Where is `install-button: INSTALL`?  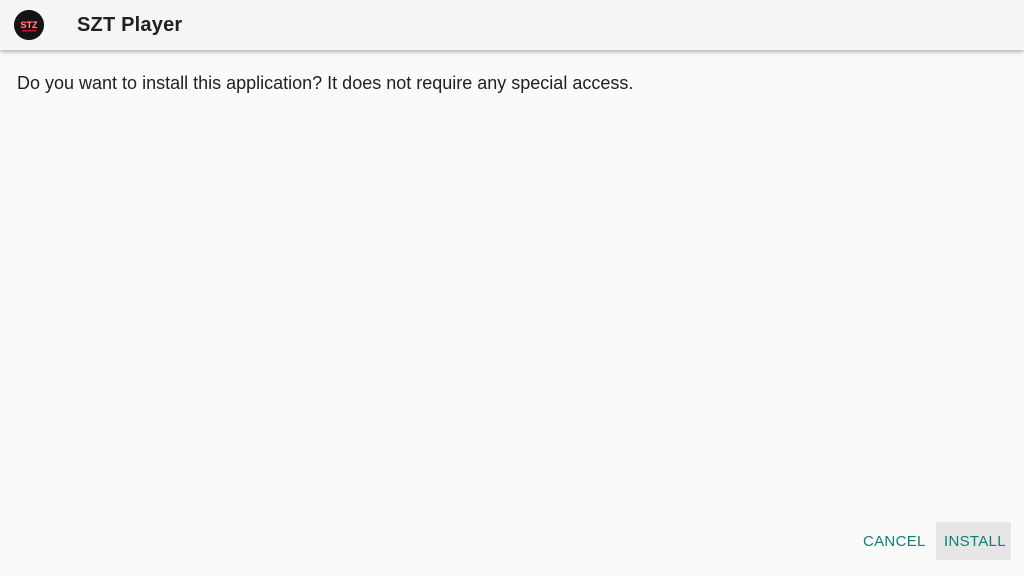 install-button: INSTALL is located at coordinates (973, 541).